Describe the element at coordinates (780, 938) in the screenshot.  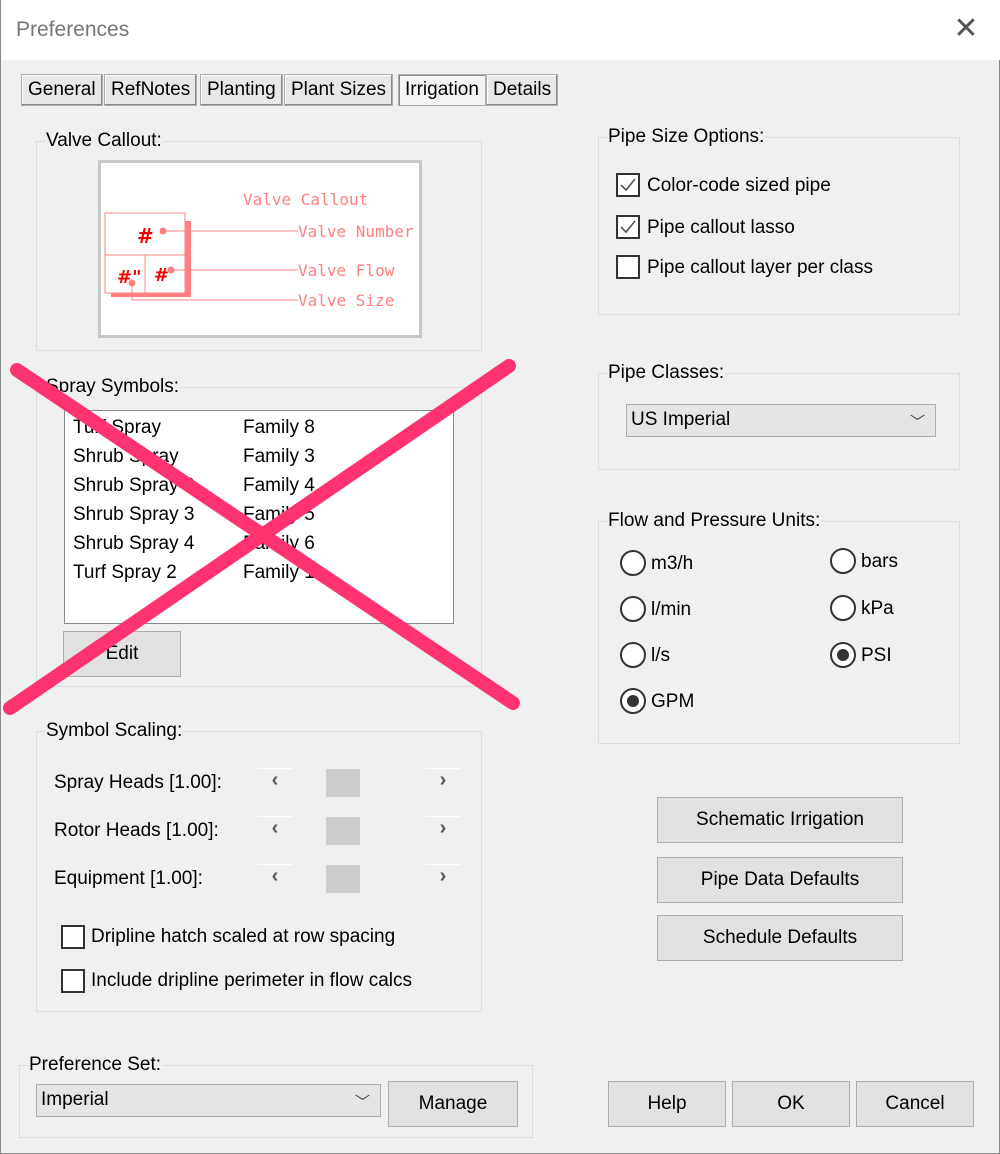
I see `schedule-defaults-button: Schedule Defaults` at that location.